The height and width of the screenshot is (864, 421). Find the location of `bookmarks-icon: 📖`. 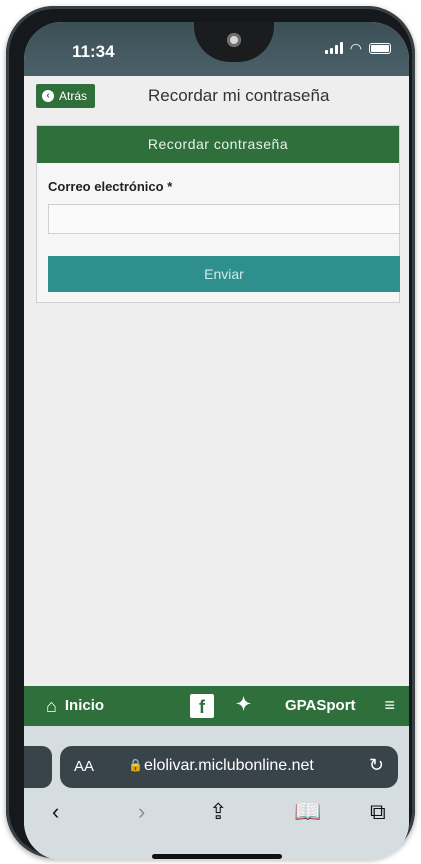

bookmarks-icon: 📖 is located at coordinates (307, 812).